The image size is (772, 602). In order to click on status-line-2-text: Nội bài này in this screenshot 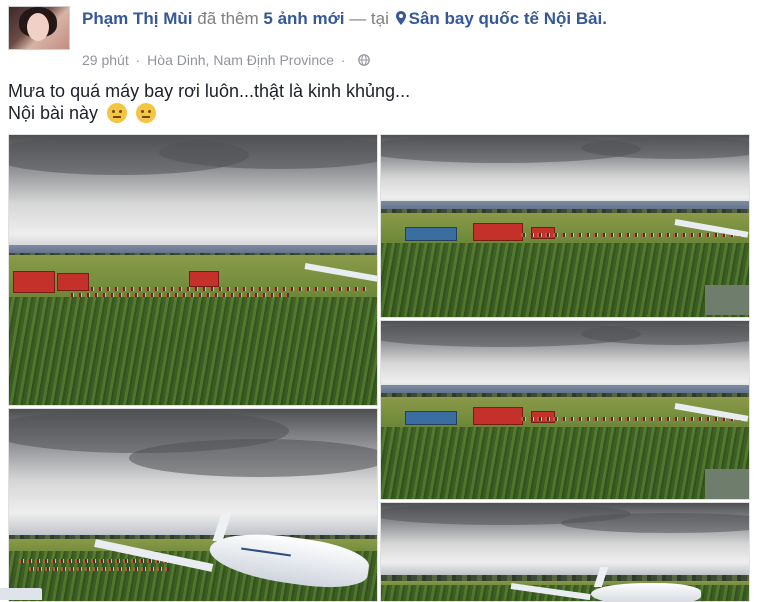, I will do `click(53, 113)`.